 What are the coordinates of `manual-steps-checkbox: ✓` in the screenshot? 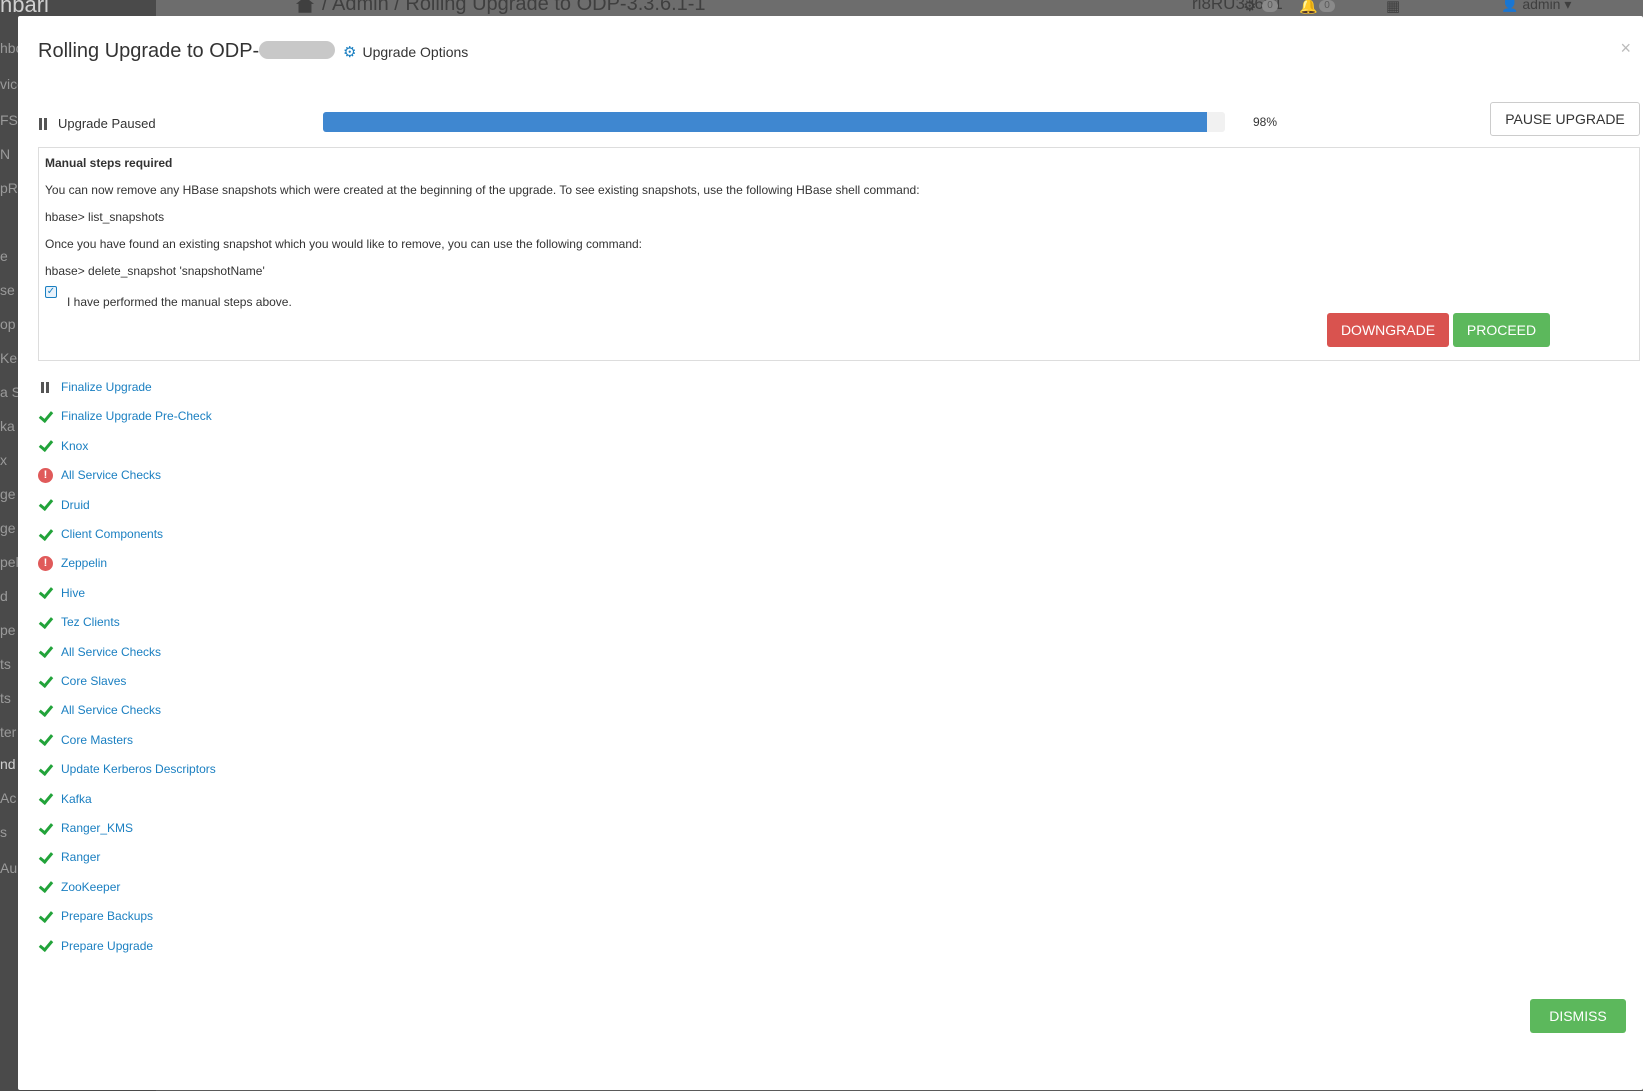 It's located at (51, 292).